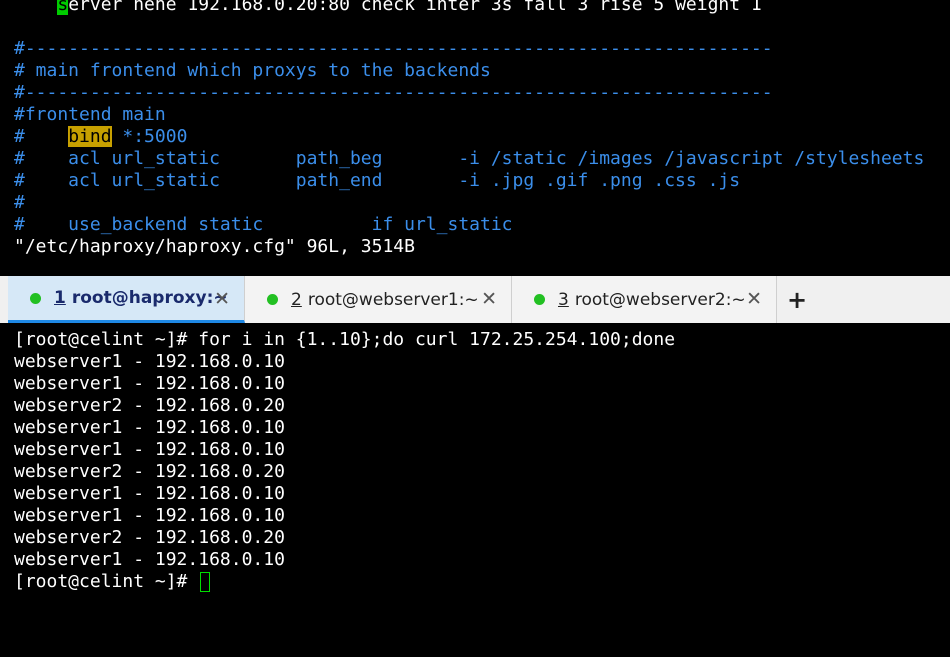  What do you see at coordinates (660, 299) in the screenshot?
I see `tab-label: root@webserver2:~` at bounding box center [660, 299].